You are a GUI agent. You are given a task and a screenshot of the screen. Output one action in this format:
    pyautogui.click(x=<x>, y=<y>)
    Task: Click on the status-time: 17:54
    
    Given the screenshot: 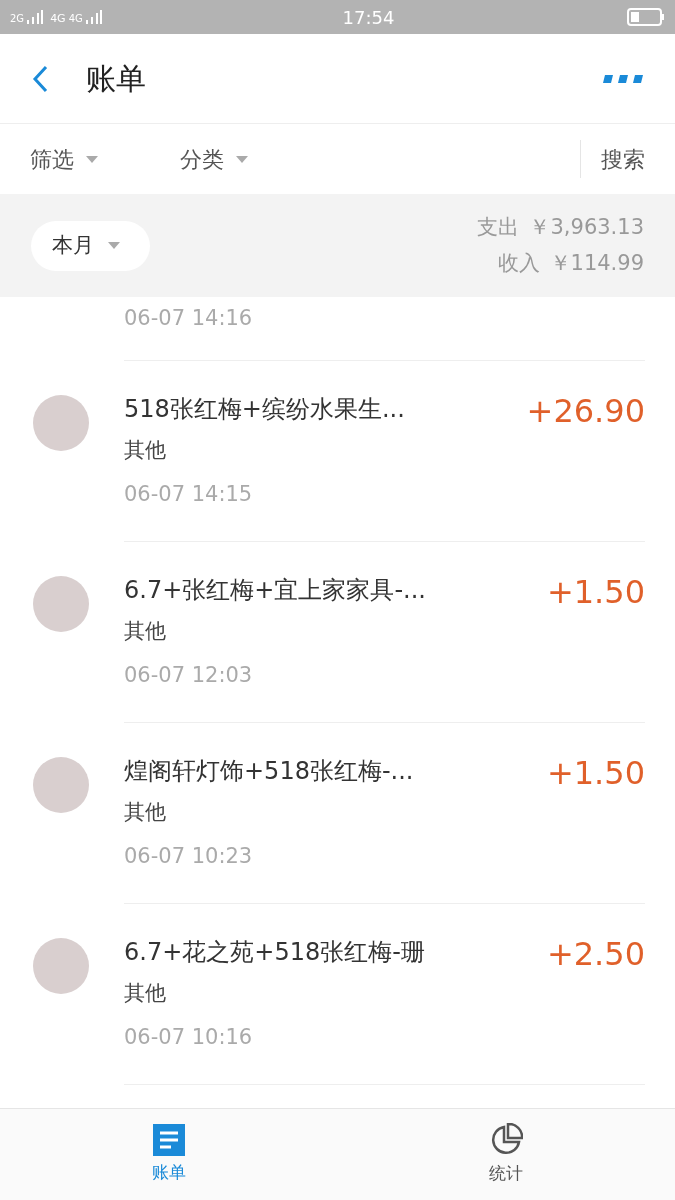 What is the action you would take?
    pyautogui.click(x=368, y=17)
    